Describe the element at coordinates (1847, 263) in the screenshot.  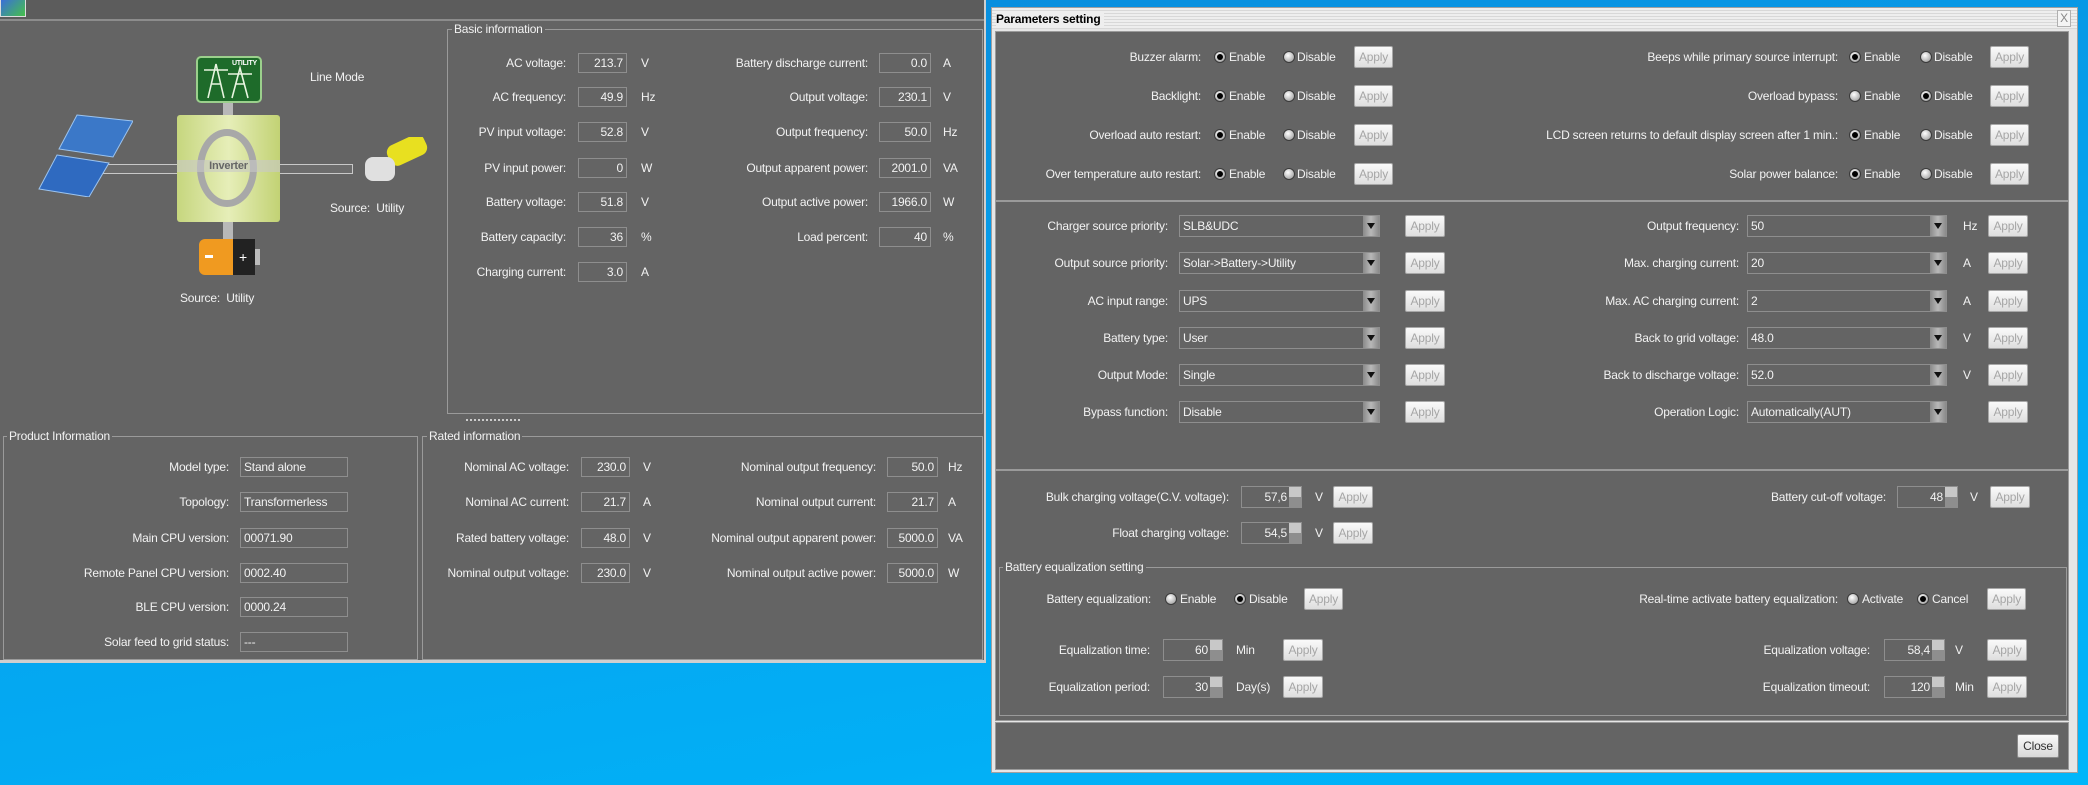
I see `dropdown: 20` at that location.